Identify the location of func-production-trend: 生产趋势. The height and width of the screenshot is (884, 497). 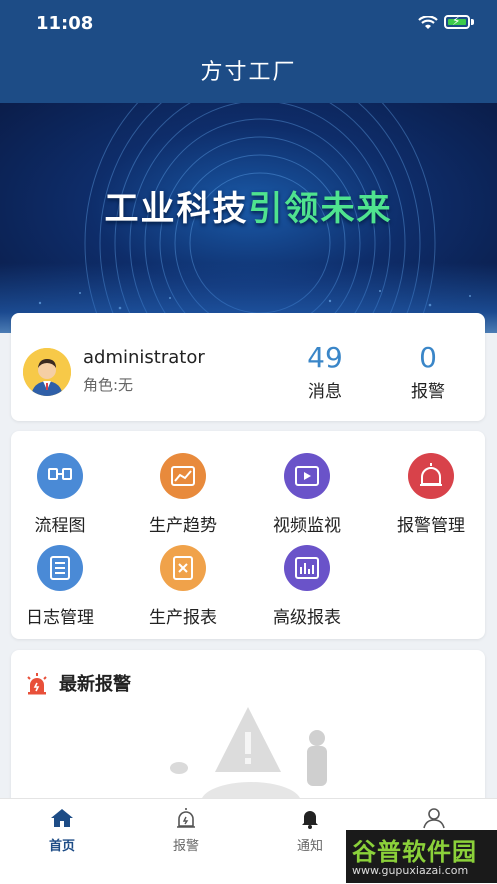
(183, 494).